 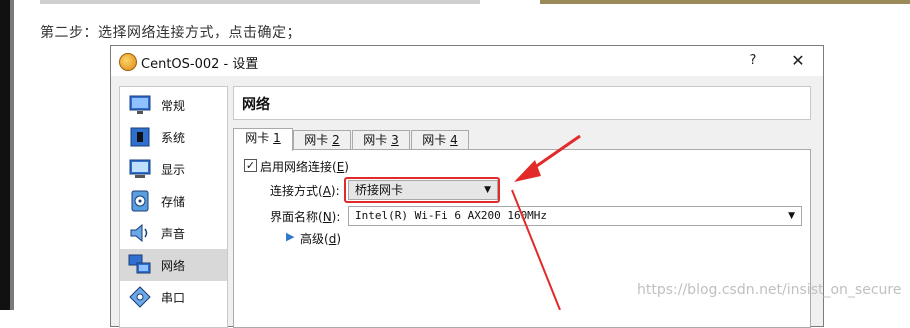 I want to click on display-icon, so click(x=140, y=168).